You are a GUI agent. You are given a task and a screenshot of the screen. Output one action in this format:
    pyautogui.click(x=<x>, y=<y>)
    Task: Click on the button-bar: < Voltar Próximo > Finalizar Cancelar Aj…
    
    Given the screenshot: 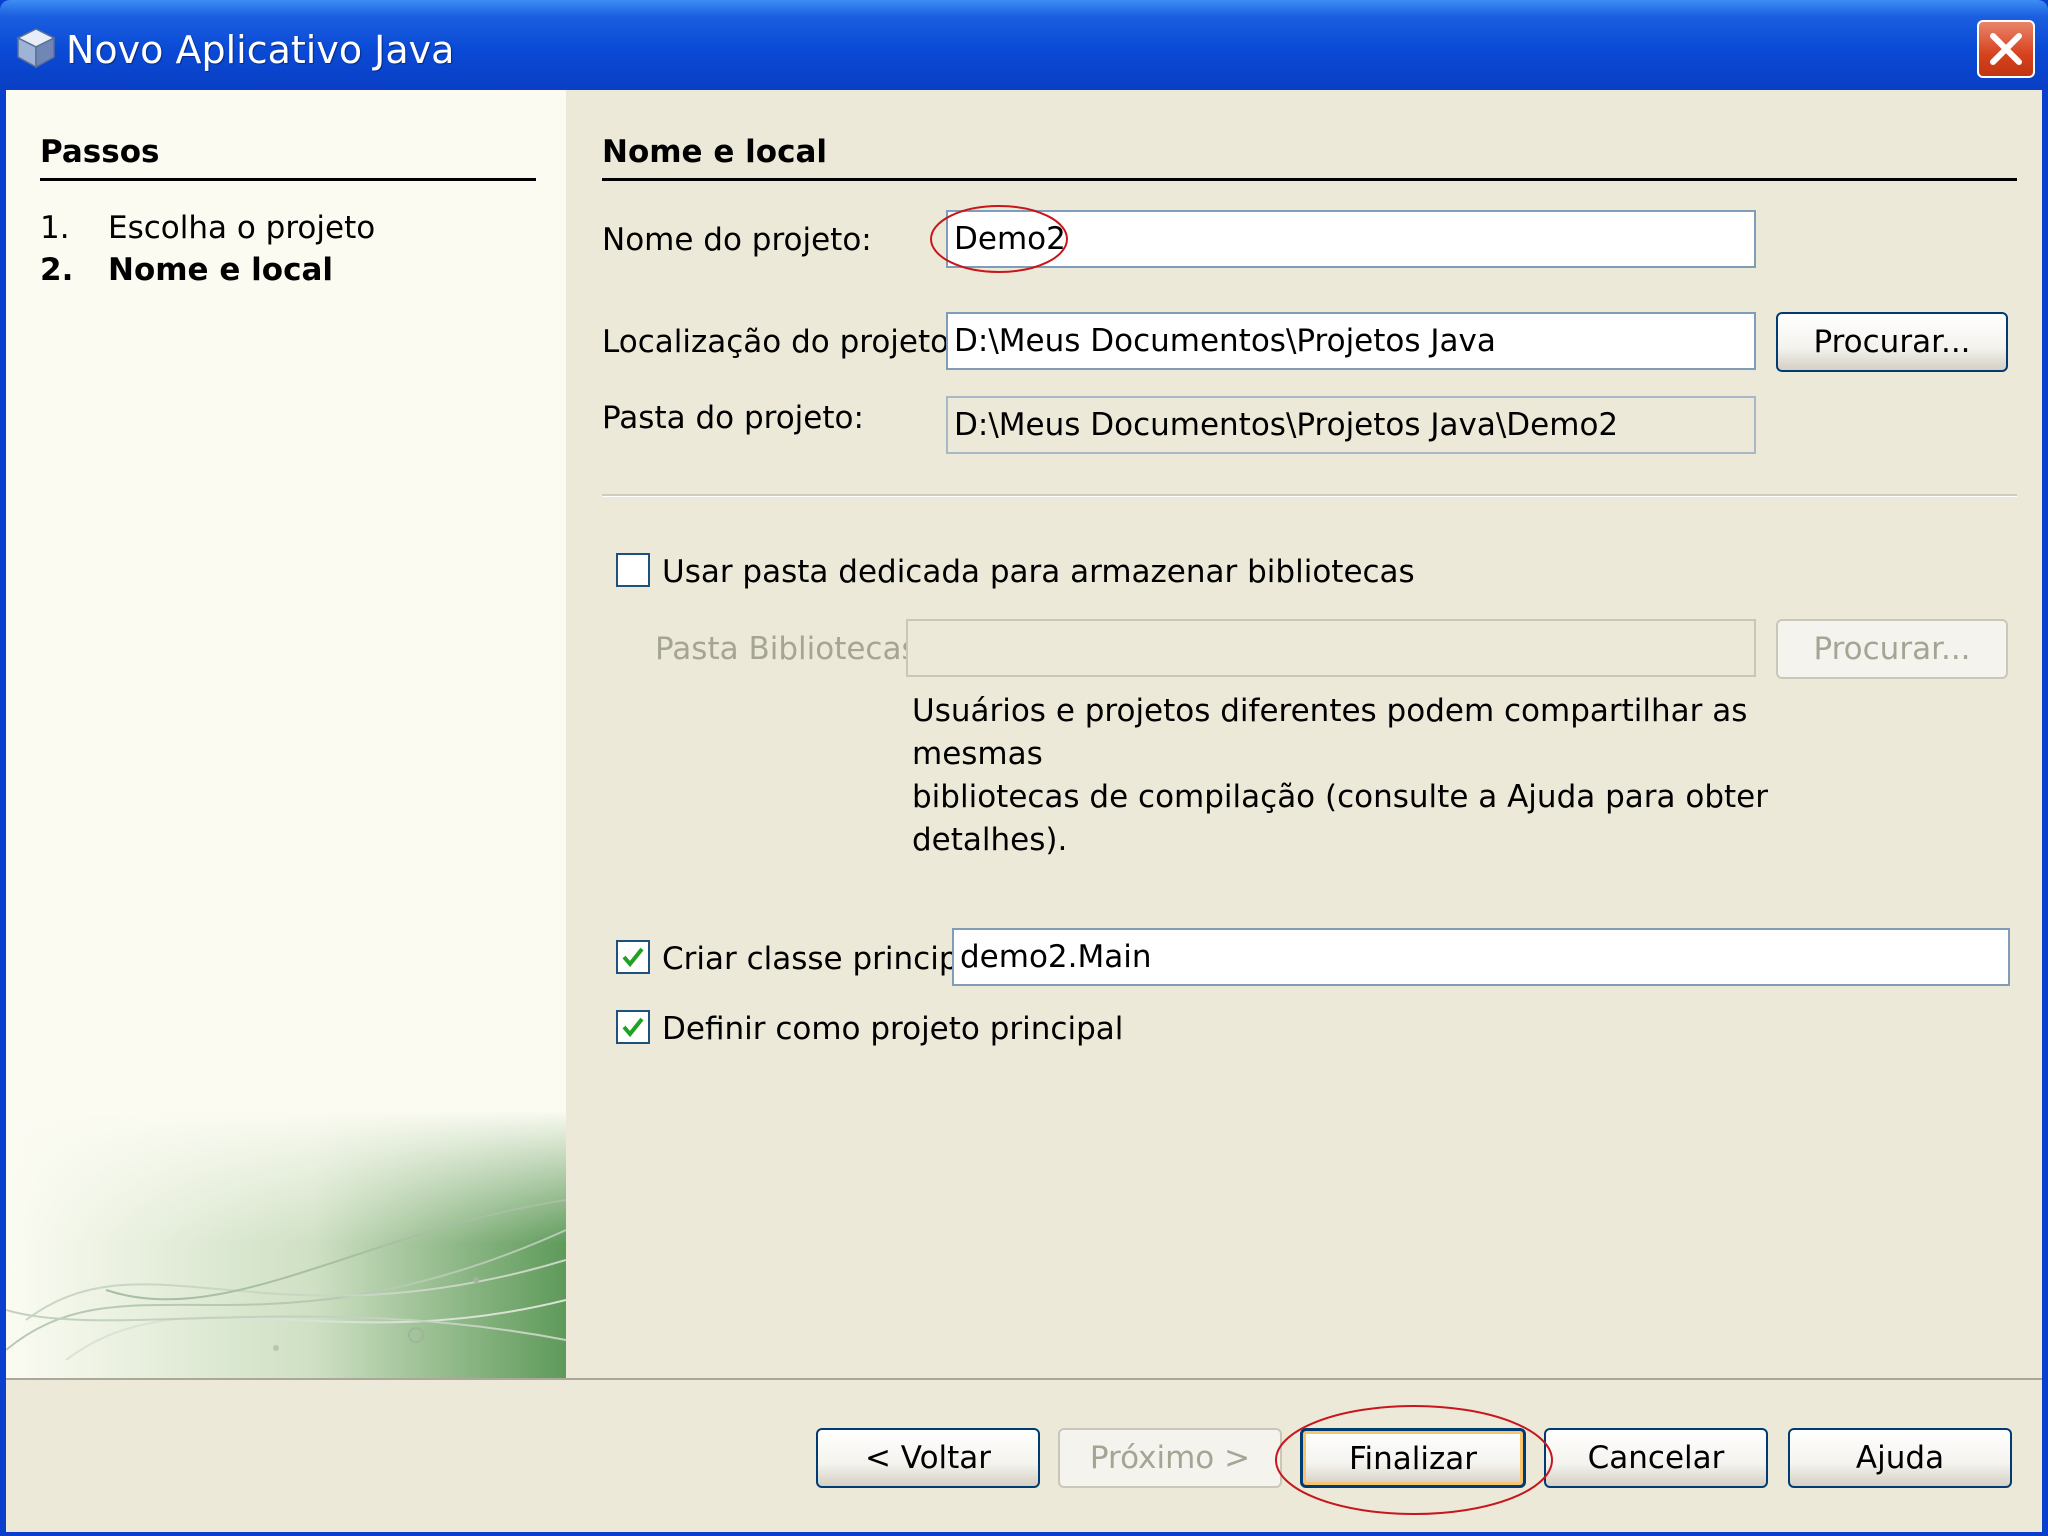 What is the action you would take?
    pyautogui.click(x=1024, y=1455)
    